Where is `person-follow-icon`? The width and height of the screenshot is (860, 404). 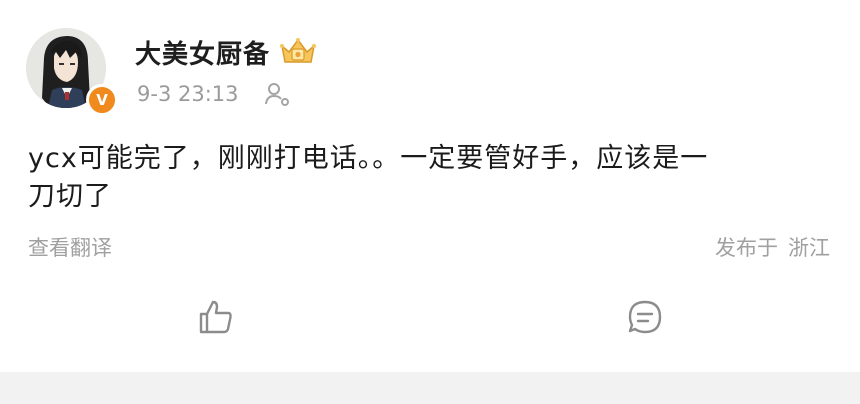 person-follow-icon is located at coordinates (277, 94).